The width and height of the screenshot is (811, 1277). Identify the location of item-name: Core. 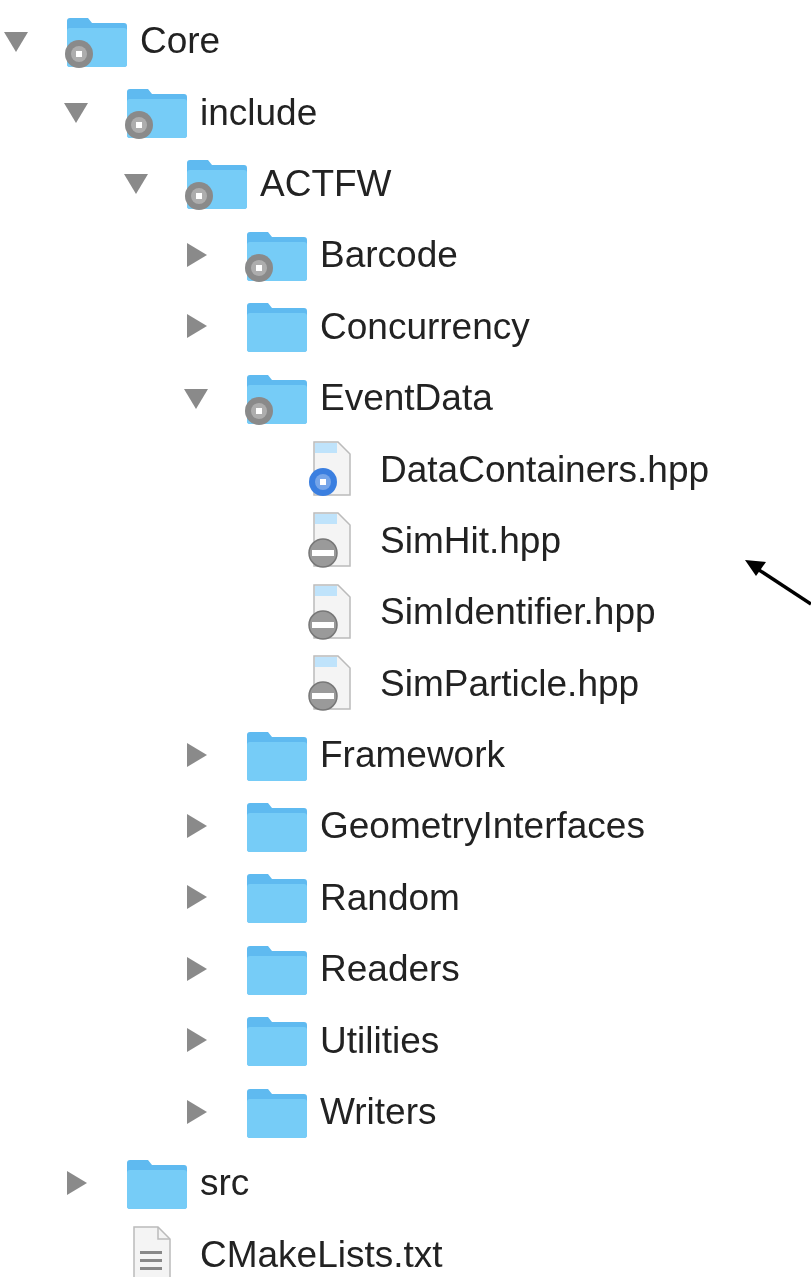
(180, 41).